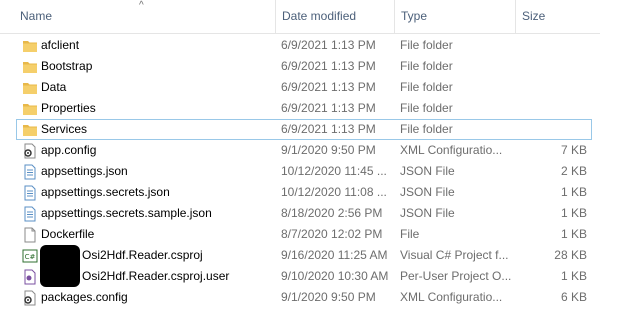 The width and height of the screenshot is (641, 322). Describe the element at coordinates (142, 255) in the screenshot. I see `file-name: Osi2Hdf.Reader.csproj` at that location.